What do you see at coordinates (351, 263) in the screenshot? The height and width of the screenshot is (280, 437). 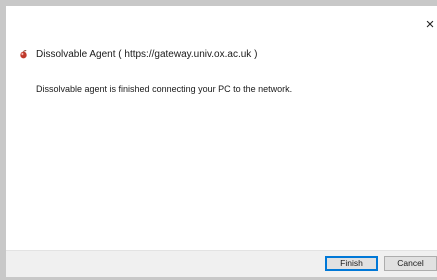 I see `finish-button: Finish` at bounding box center [351, 263].